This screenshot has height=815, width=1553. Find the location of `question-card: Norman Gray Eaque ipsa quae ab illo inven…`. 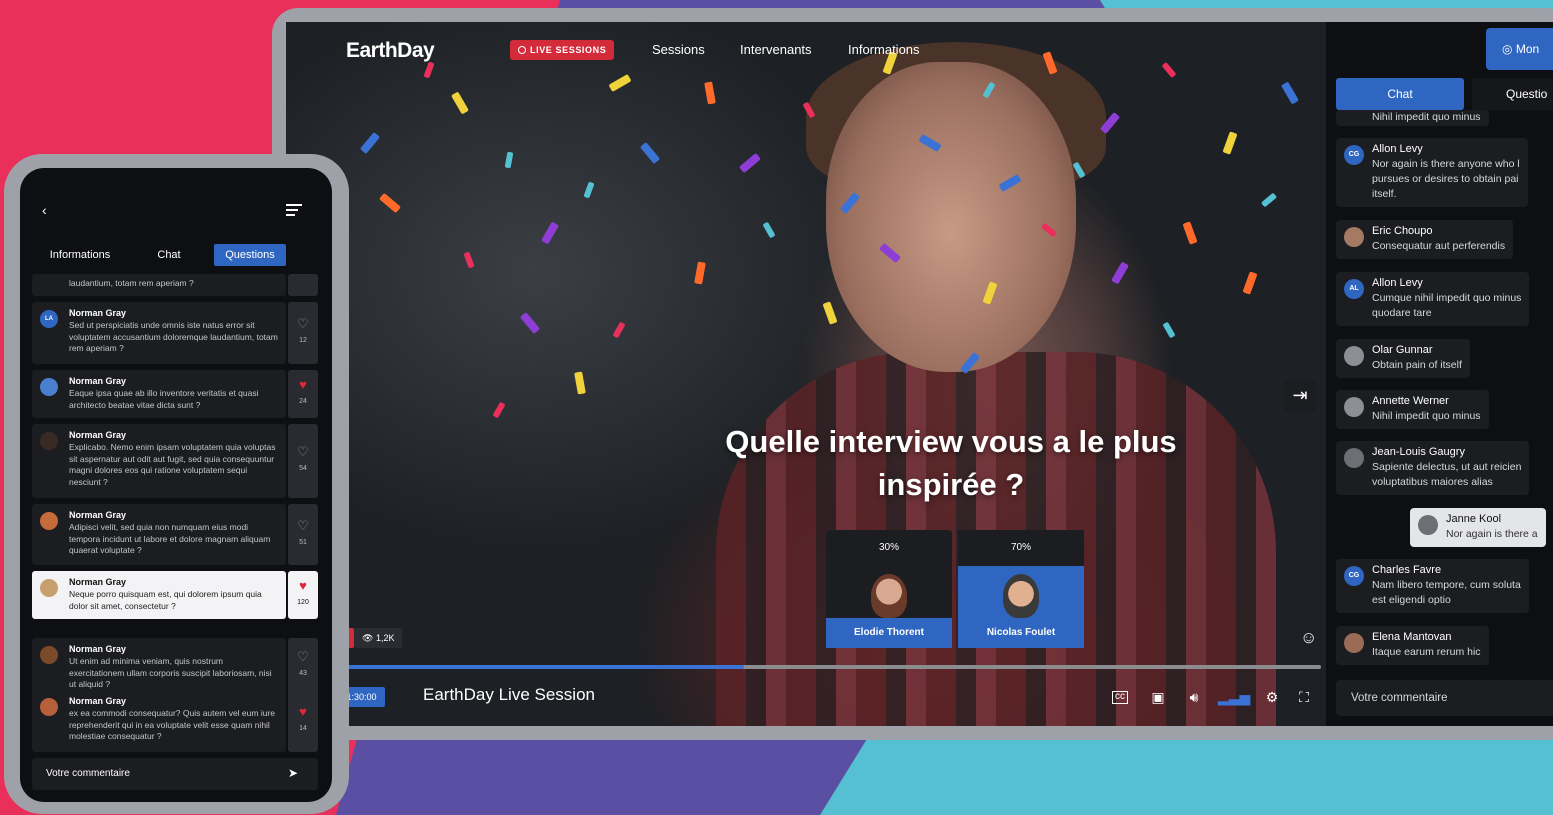

question-card: Norman Gray Eaque ipsa quae ab illo inven… is located at coordinates (159, 394).